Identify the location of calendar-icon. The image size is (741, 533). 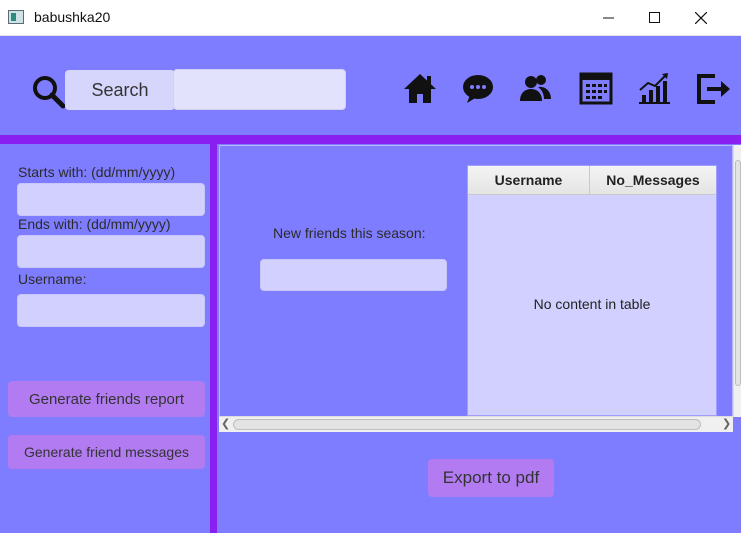
(596, 88).